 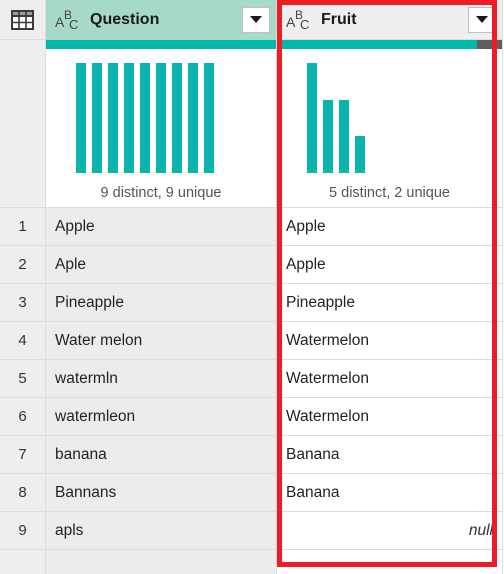 I want to click on table-row: 6 watermleon Watermelon, so click(x=252, y=417).